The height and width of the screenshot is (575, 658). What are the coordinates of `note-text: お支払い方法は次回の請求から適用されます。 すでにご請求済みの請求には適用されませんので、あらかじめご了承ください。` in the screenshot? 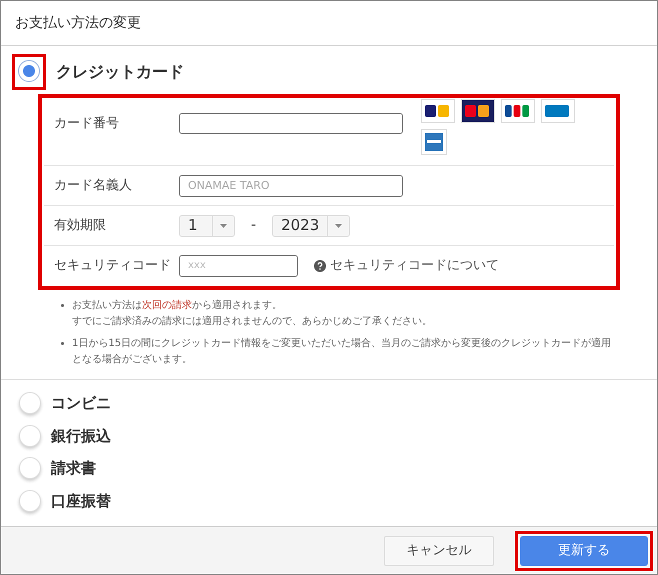 It's located at (252, 313).